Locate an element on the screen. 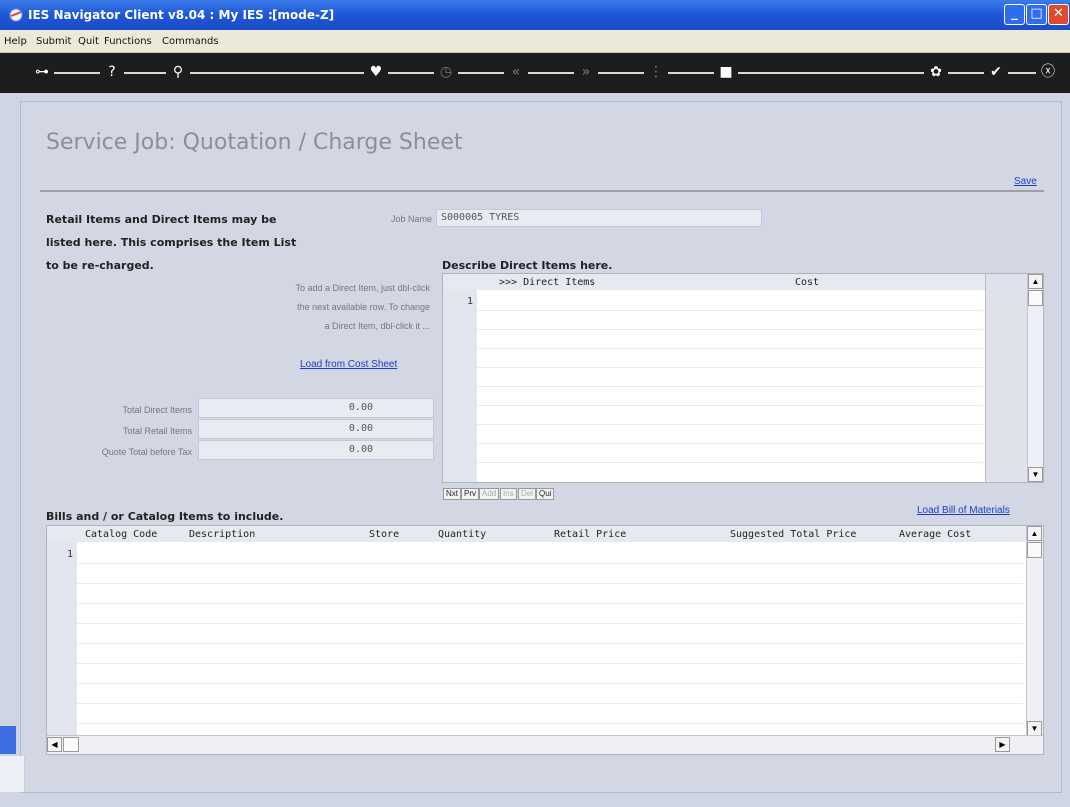 The width and height of the screenshot is (1070, 807). col-description: Description is located at coordinates (222, 534).